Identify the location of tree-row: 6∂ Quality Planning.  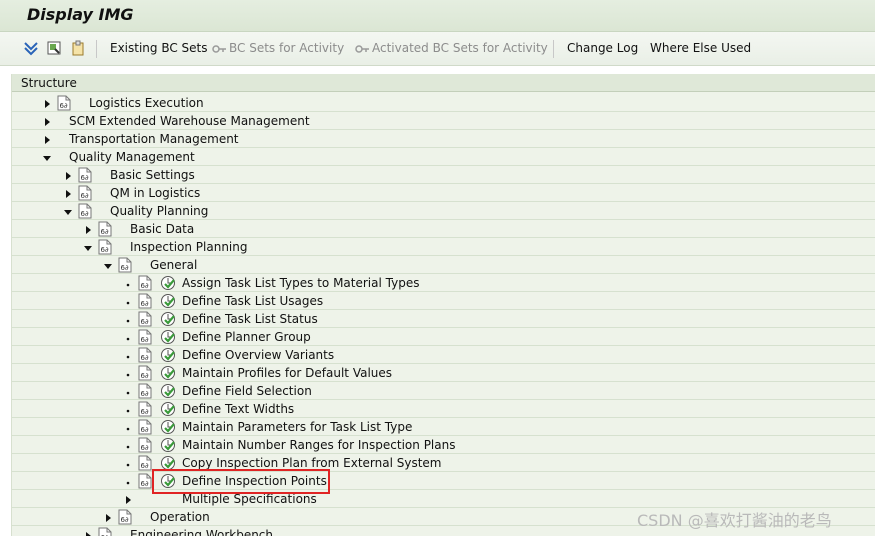
(443, 211).